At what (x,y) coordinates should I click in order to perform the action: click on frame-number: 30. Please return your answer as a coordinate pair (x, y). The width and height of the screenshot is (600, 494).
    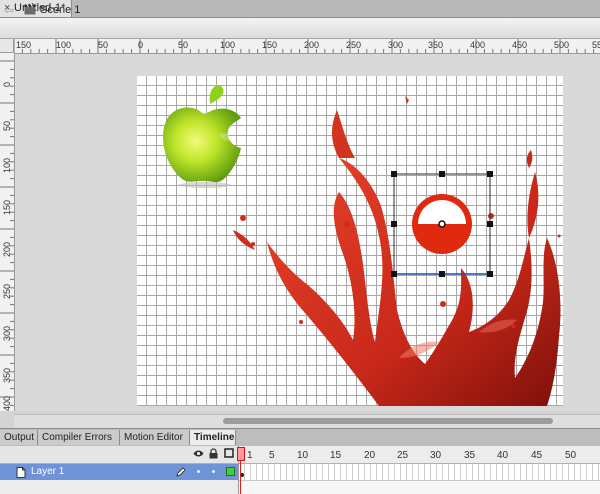
    Looking at the image, I should click on (436, 455).